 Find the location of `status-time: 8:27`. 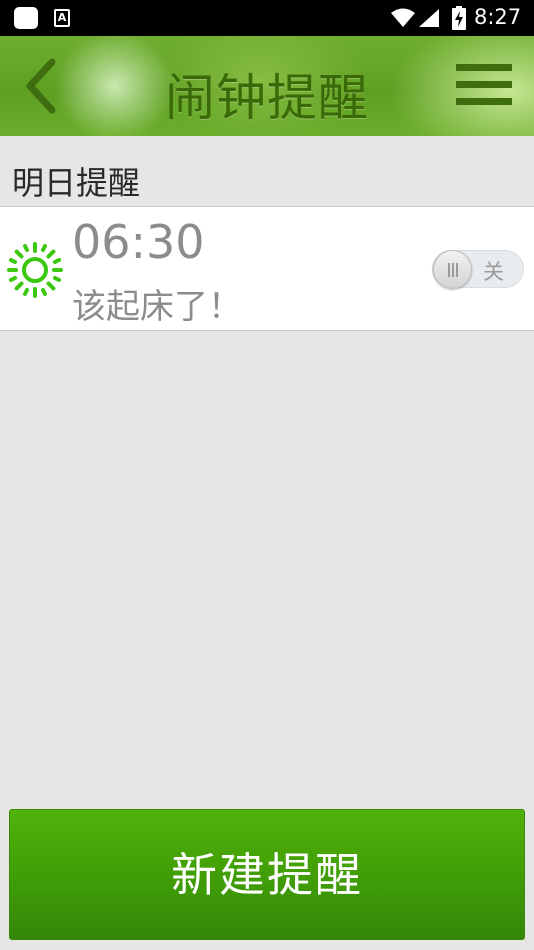

status-time: 8:27 is located at coordinates (498, 17).